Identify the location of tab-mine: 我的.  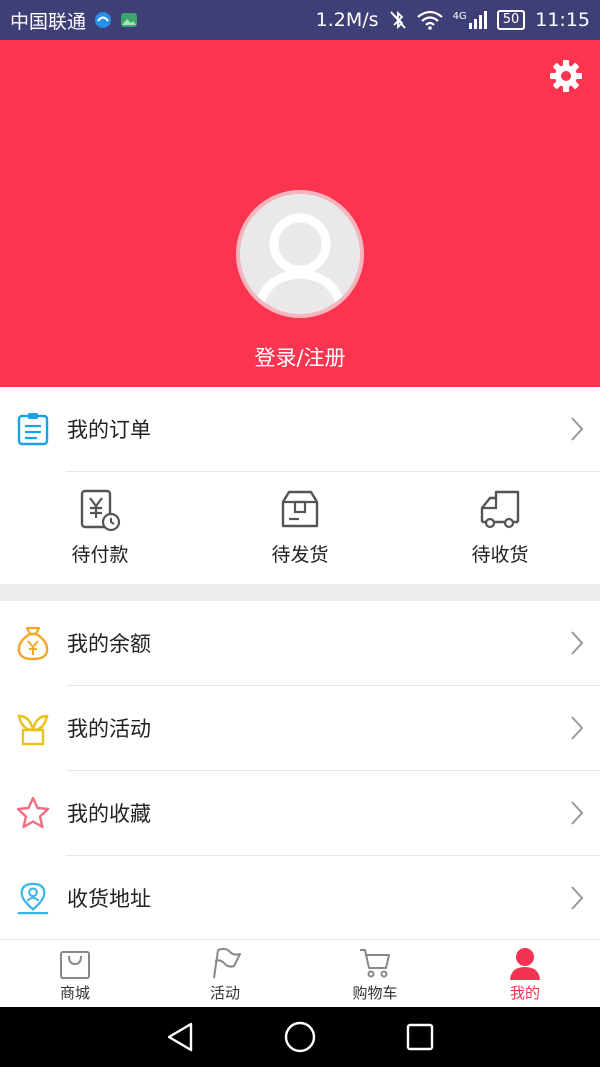
(525, 973).